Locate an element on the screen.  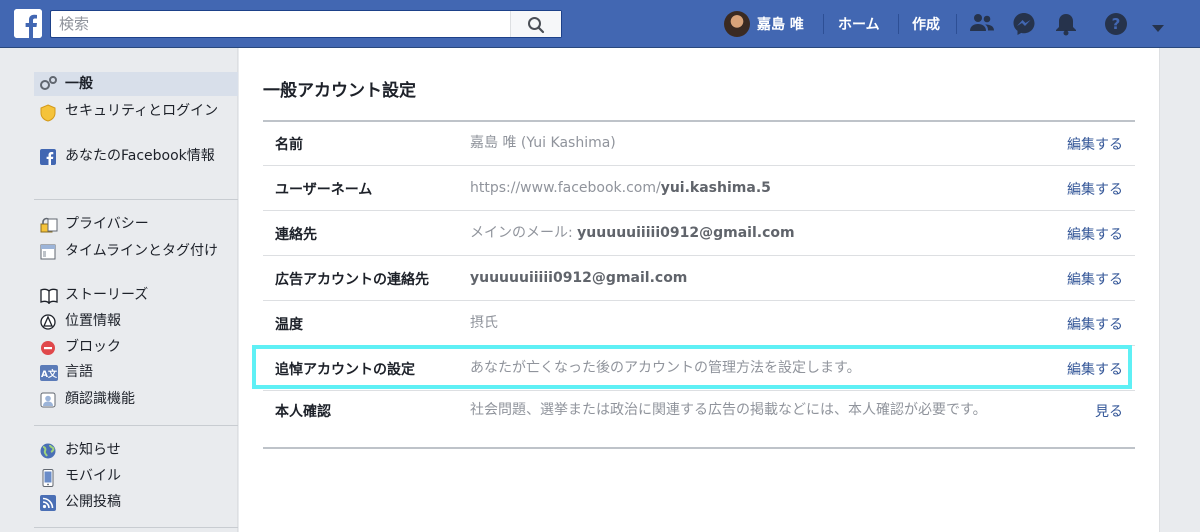
gear-icon is located at coordinates (48, 83).